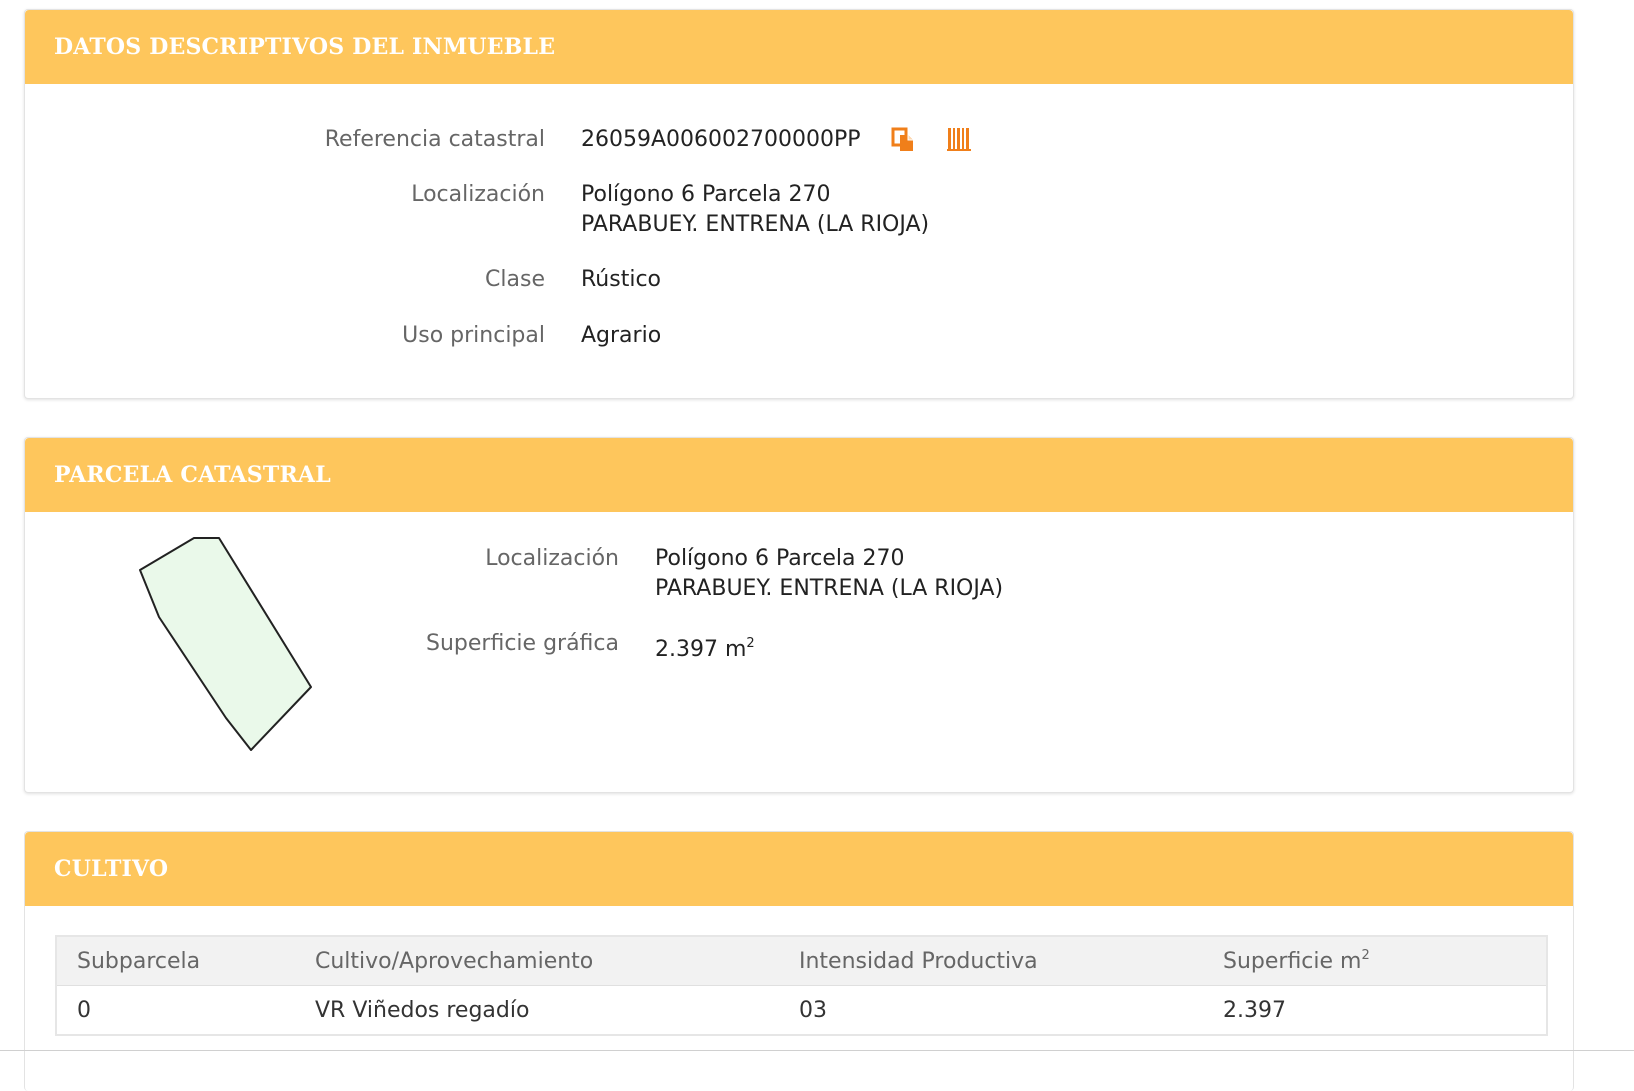 This screenshot has width=1634, height=1091. I want to click on panel-header: DATOS DESCRIPTIVOS DEL INMUEBLE, so click(799, 47).